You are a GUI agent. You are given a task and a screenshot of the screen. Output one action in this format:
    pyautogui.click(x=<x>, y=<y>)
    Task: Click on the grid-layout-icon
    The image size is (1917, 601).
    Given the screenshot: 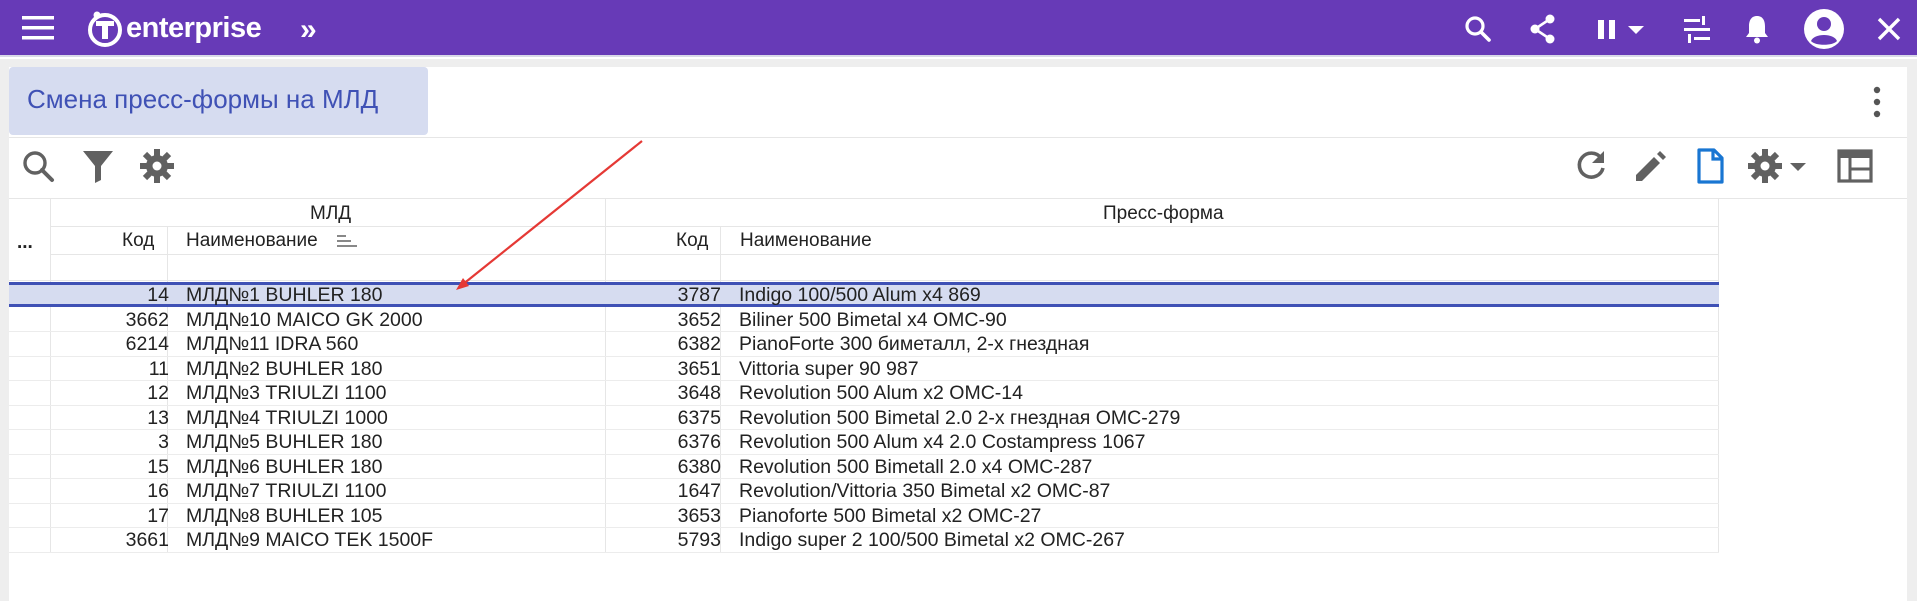 What is the action you would take?
    pyautogui.click(x=1855, y=166)
    